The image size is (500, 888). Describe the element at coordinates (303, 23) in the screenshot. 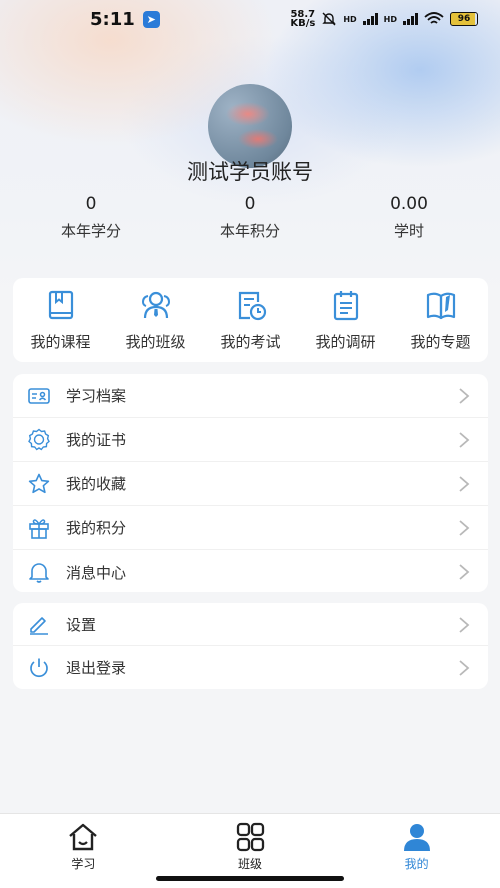

I see `network-speed-unit: KB/s` at that location.